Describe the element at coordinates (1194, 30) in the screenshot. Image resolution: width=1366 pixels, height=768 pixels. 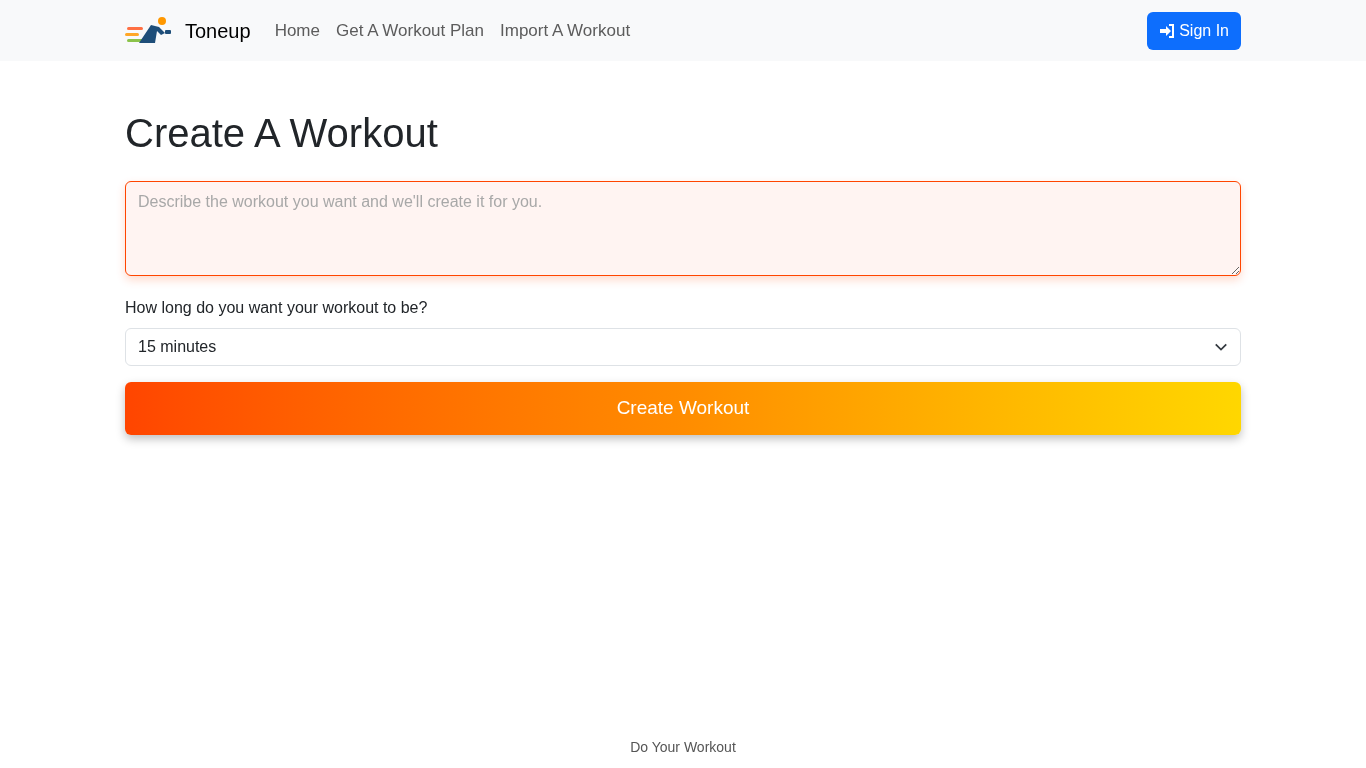
I see `sign-in-button: Sign In` at that location.